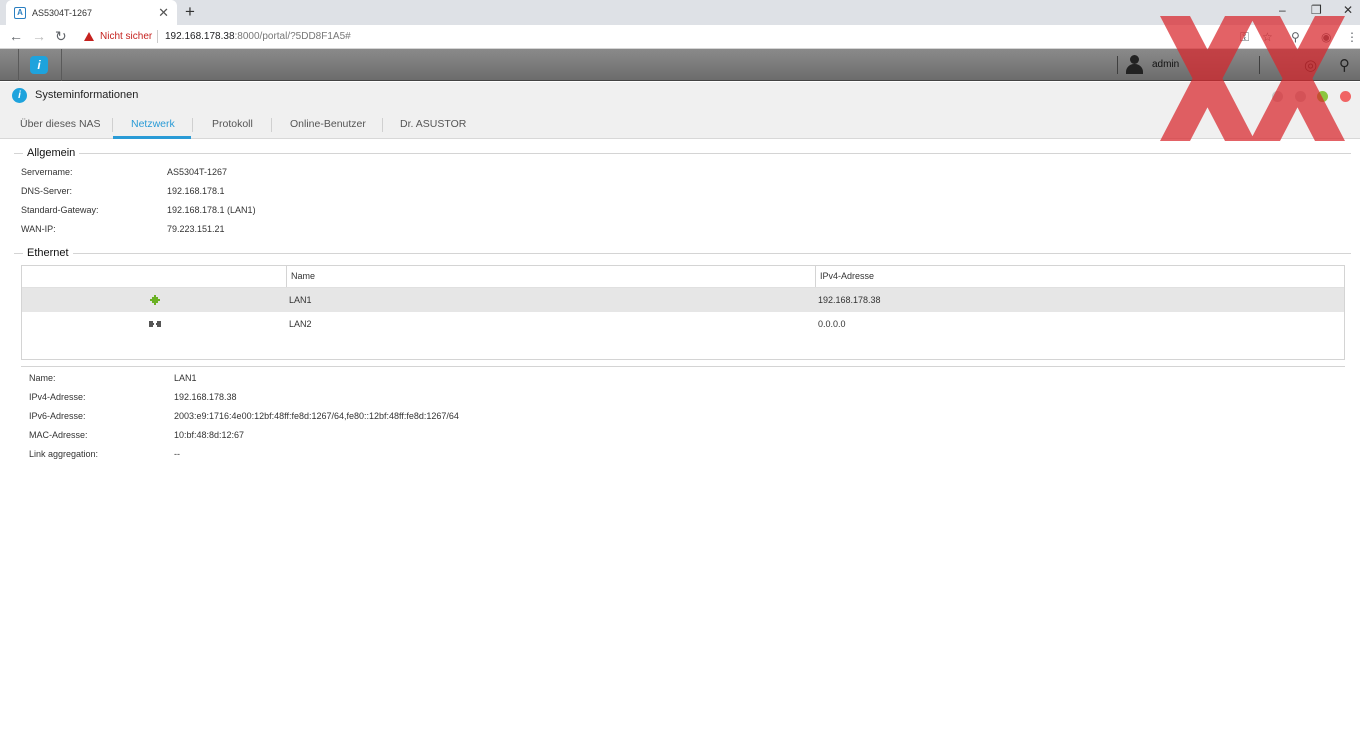 This screenshot has height=740, width=1360. What do you see at coordinates (551, 276) in the screenshot?
I see `column-header-name: Name` at bounding box center [551, 276].